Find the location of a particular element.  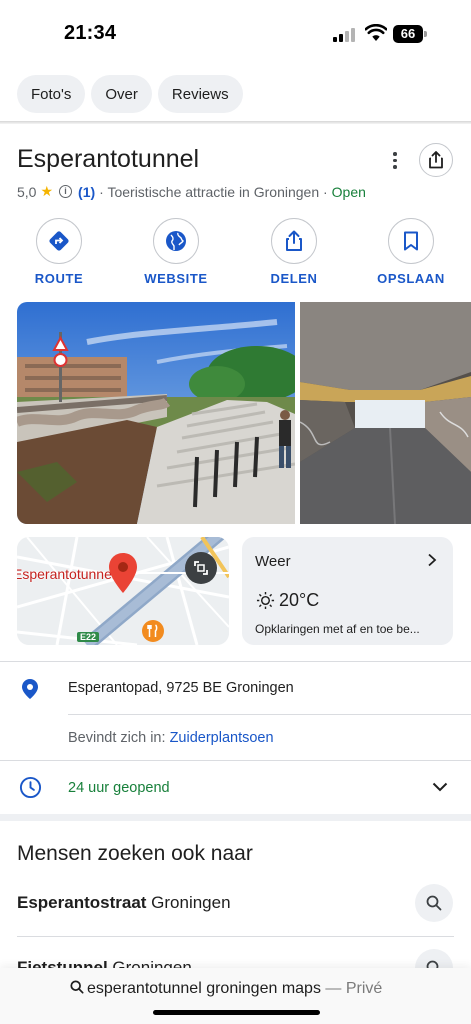

address-text: Esperantopad, 9725 BE Groningen is located at coordinates (181, 688).